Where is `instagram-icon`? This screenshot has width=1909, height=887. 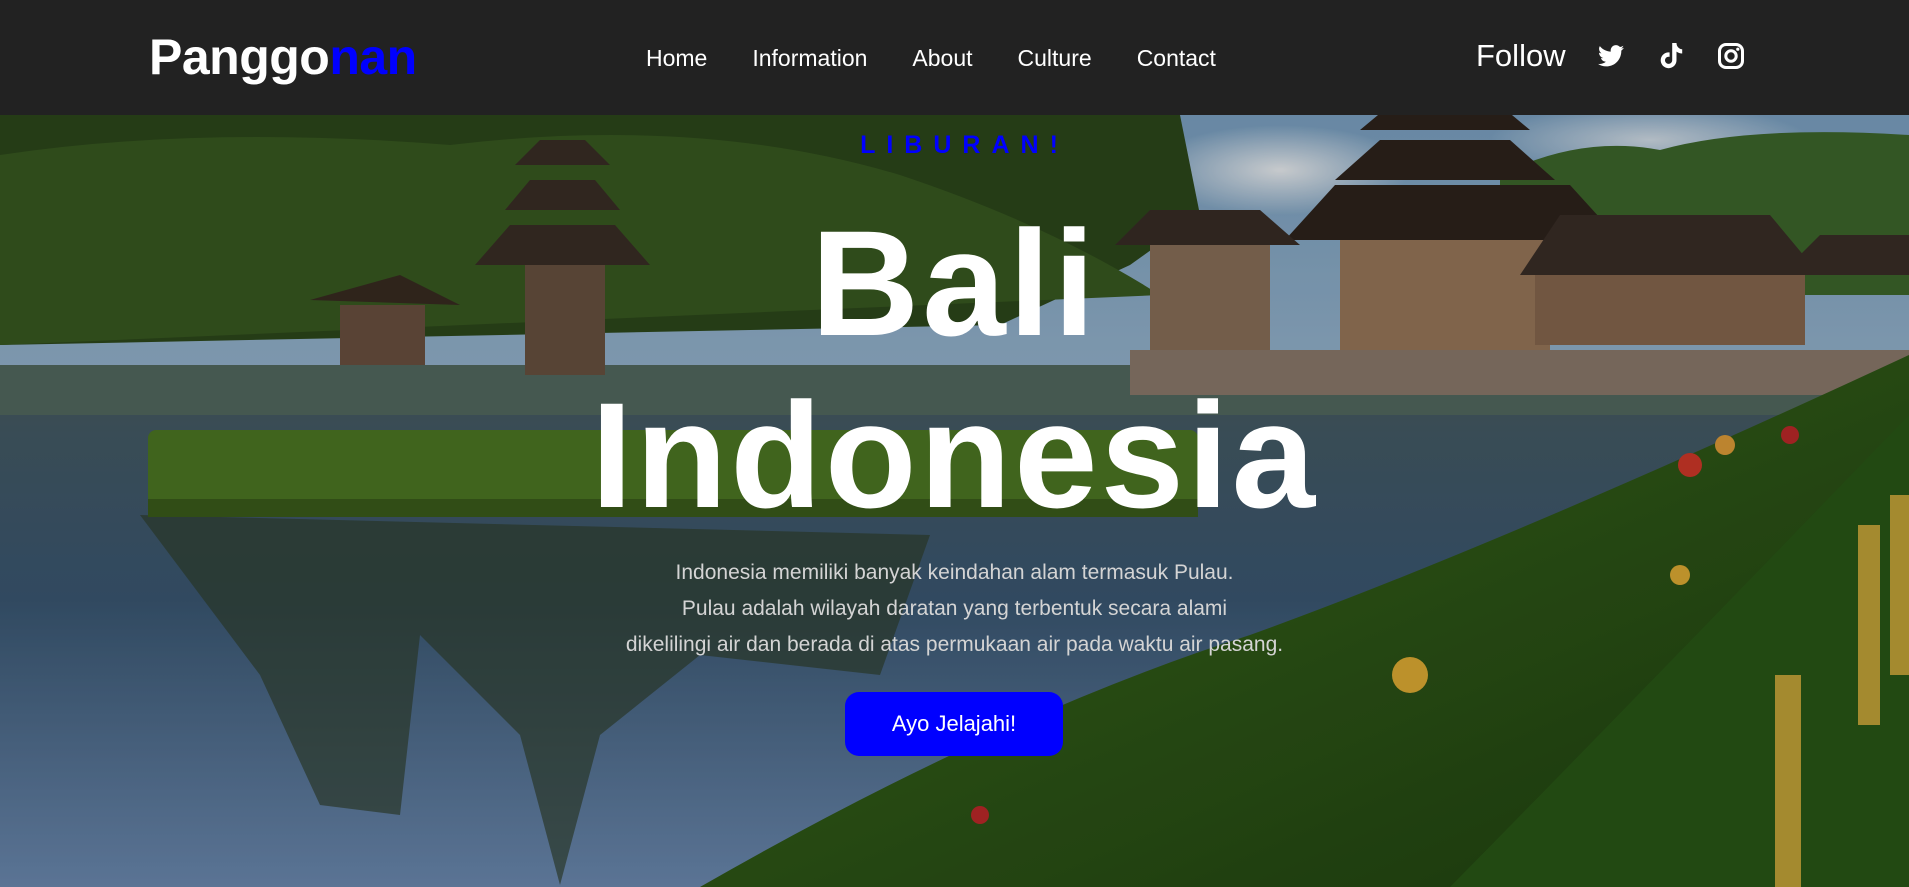
instagram-icon is located at coordinates (1731, 56).